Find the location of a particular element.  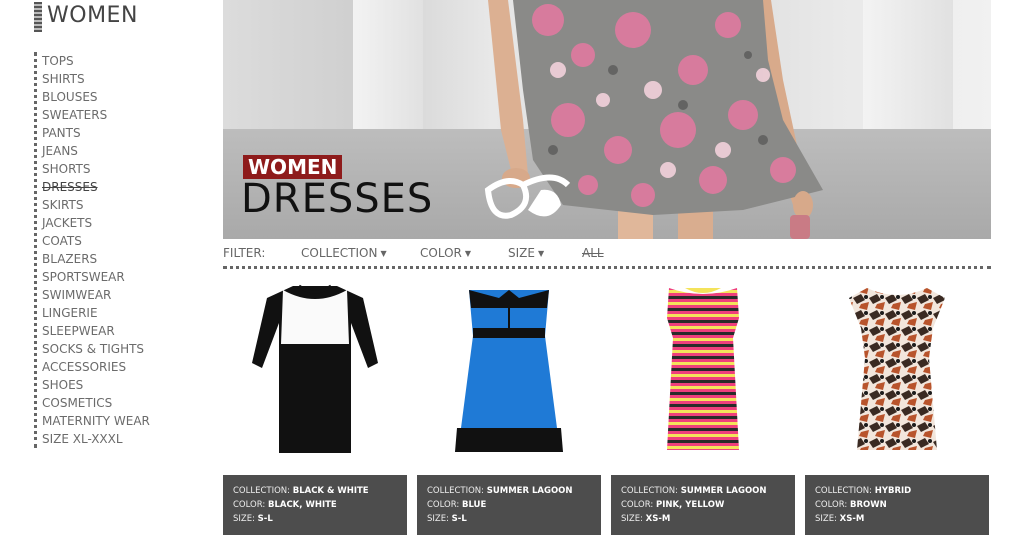

sidebar-item-maternity-wear: MATERNITY WEAR is located at coordinates (112, 421).